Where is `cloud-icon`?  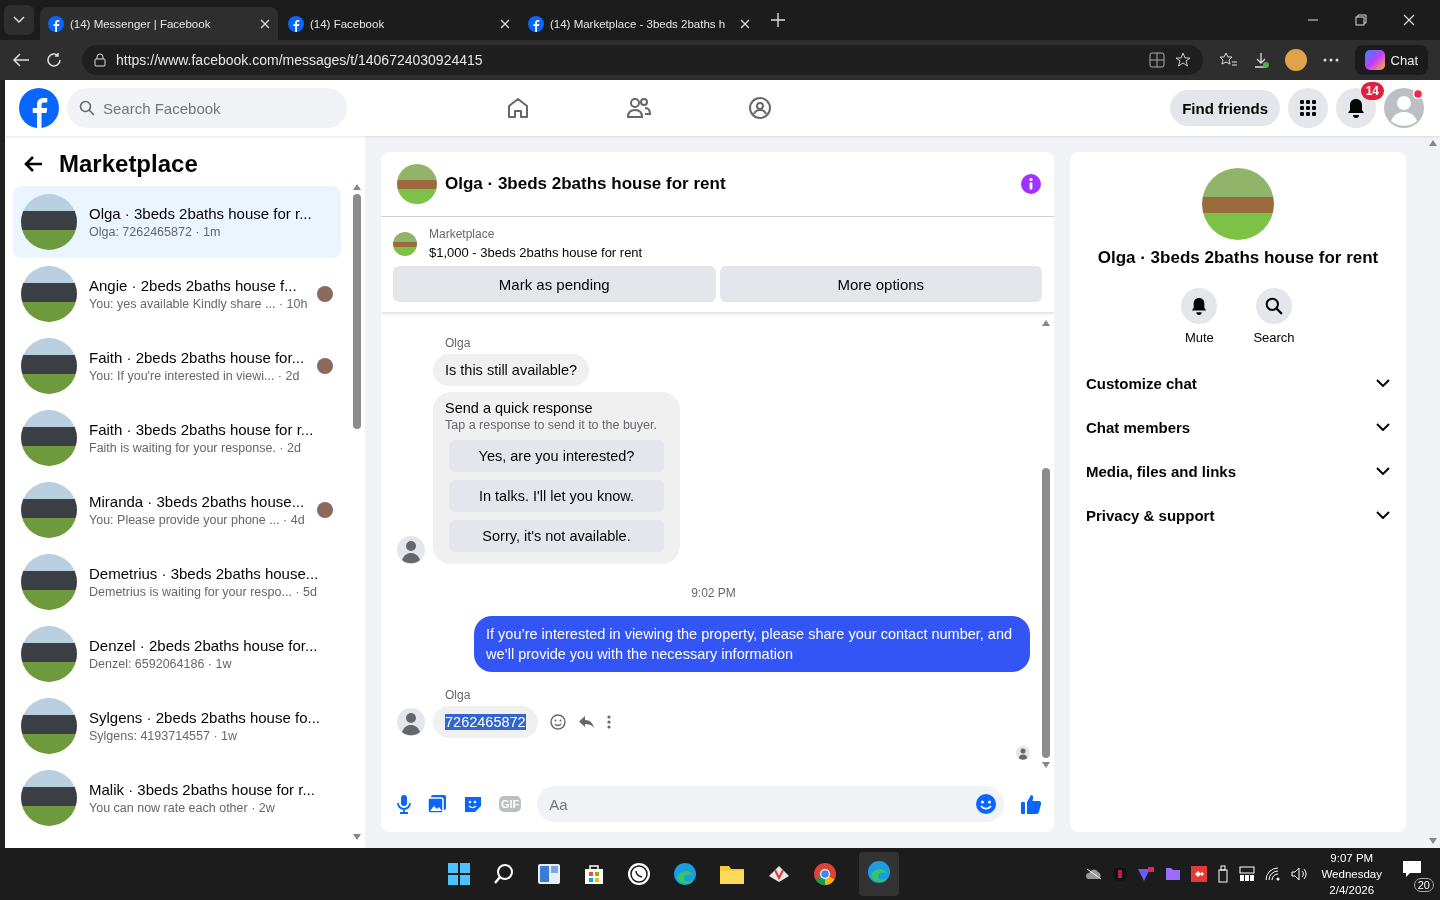
cloud-icon is located at coordinates (1094, 874).